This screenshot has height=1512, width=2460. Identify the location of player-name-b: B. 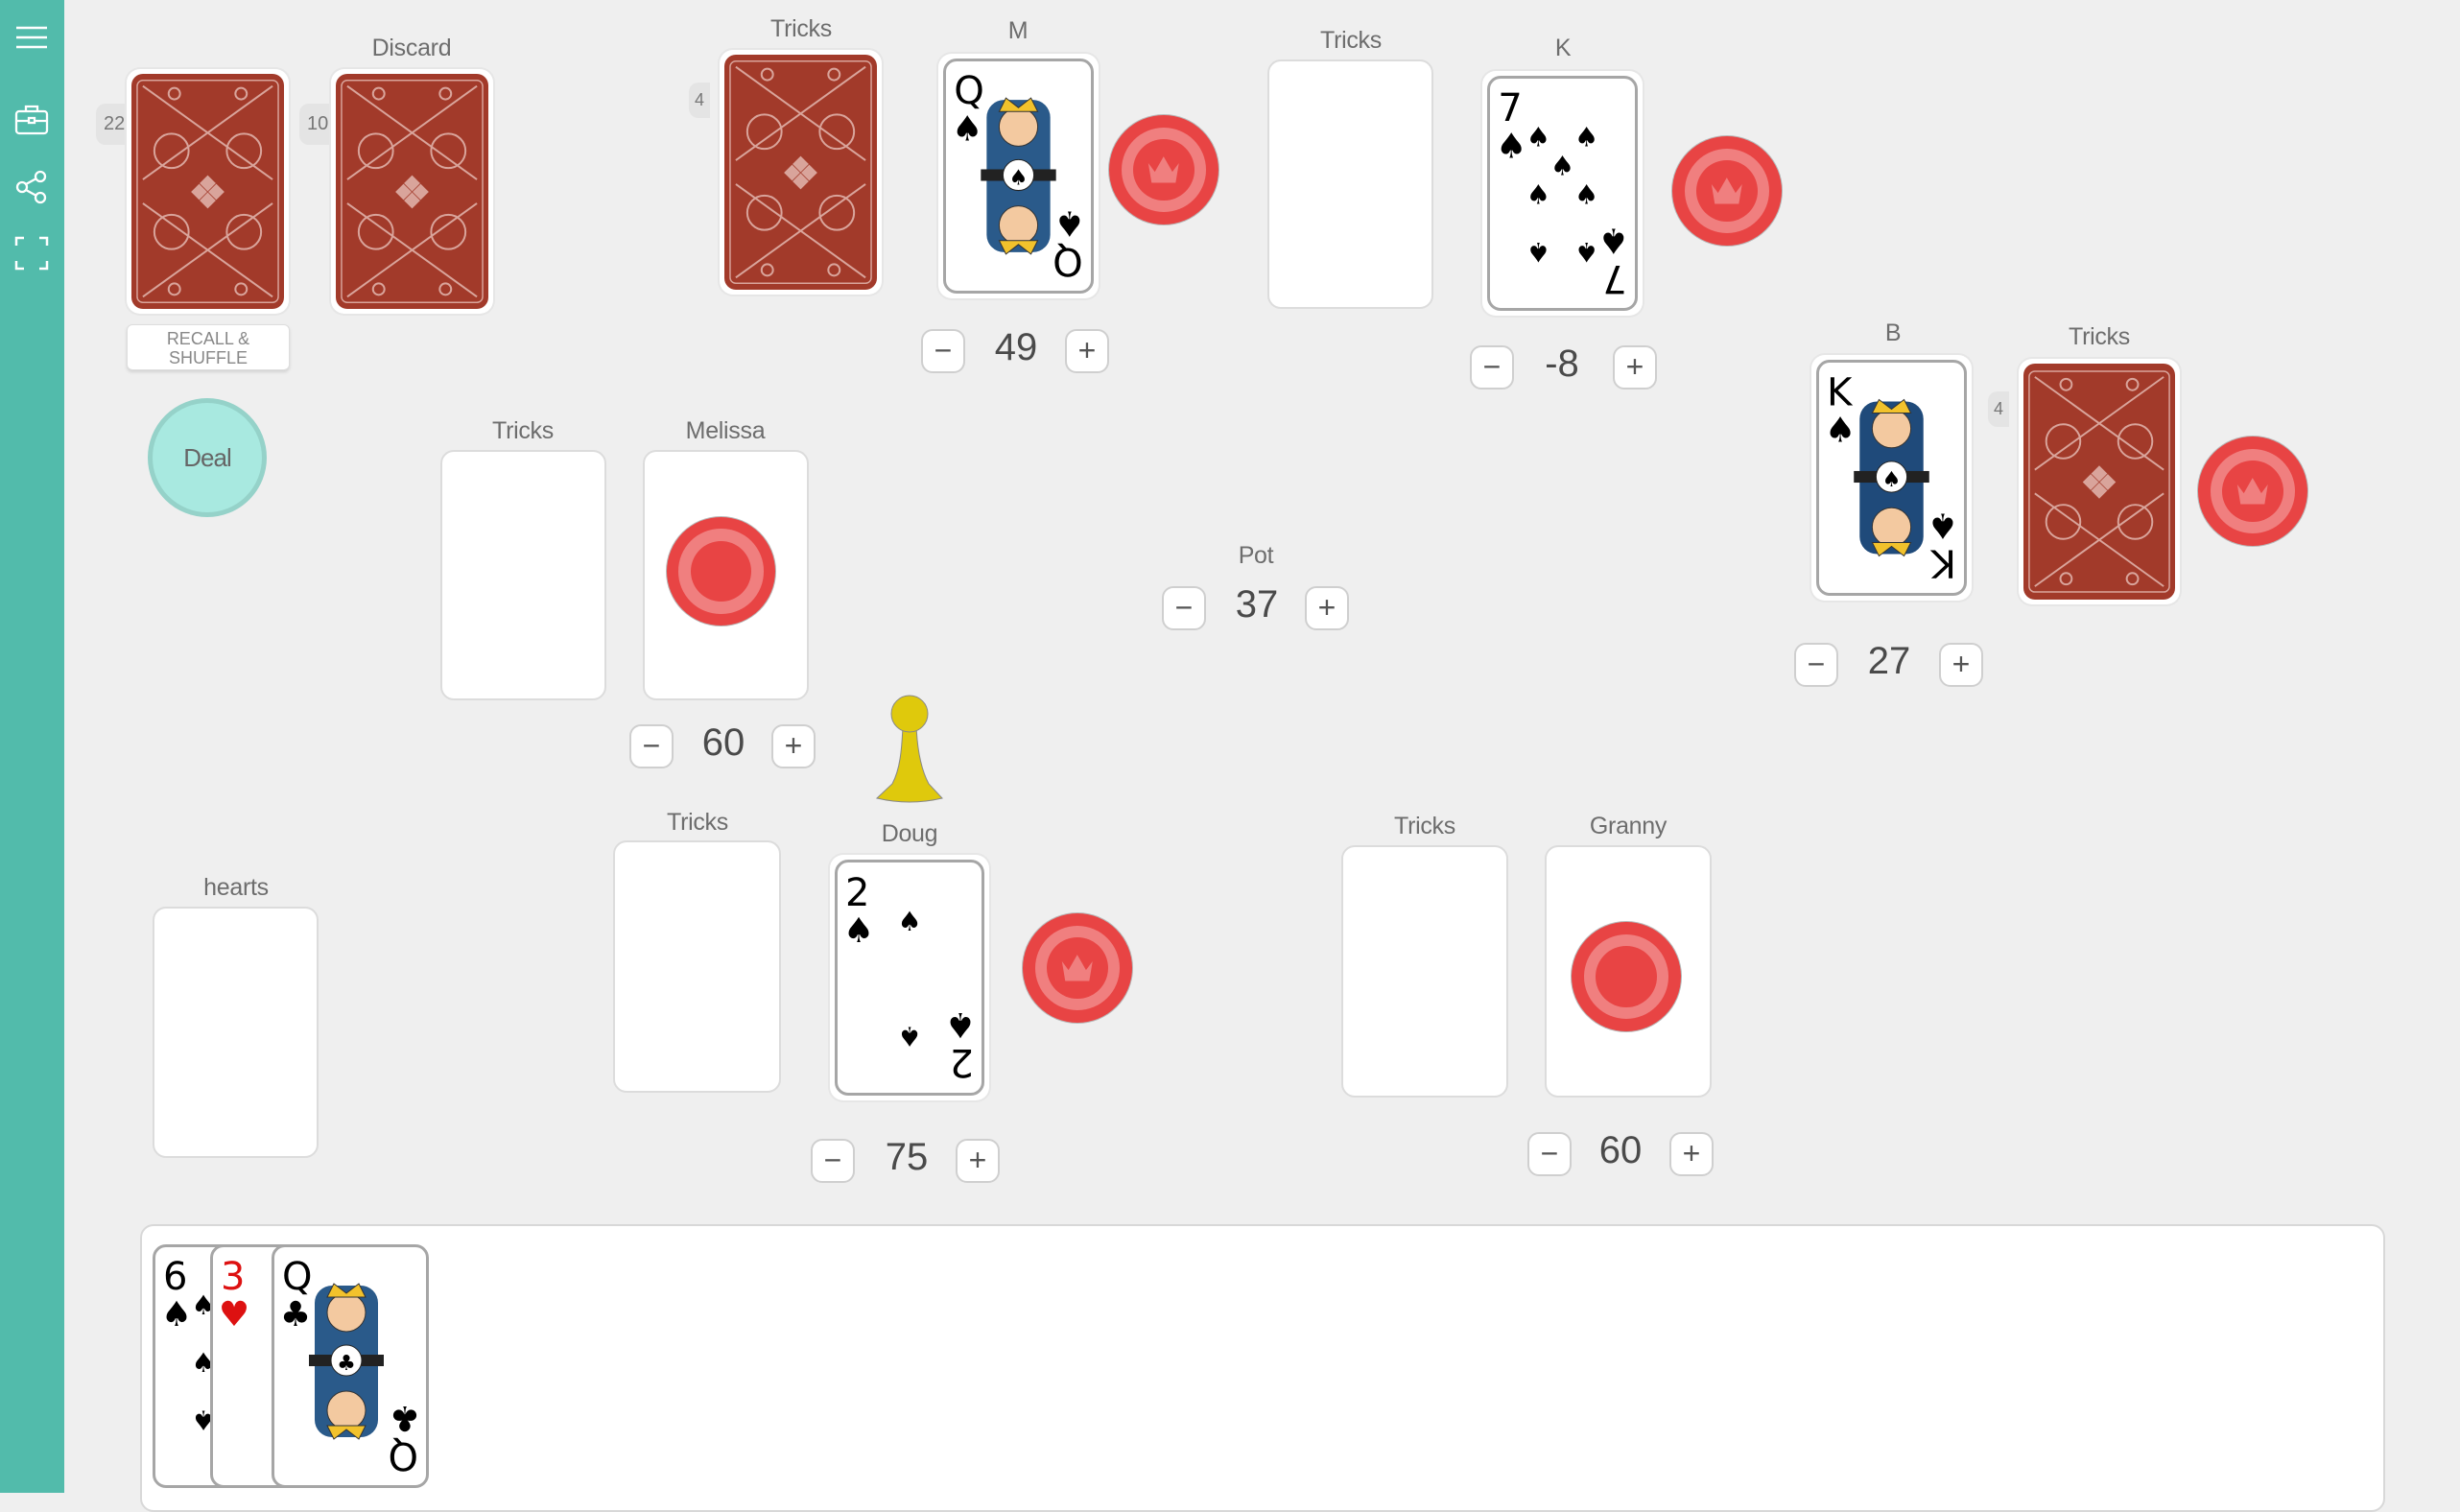
(1893, 332).